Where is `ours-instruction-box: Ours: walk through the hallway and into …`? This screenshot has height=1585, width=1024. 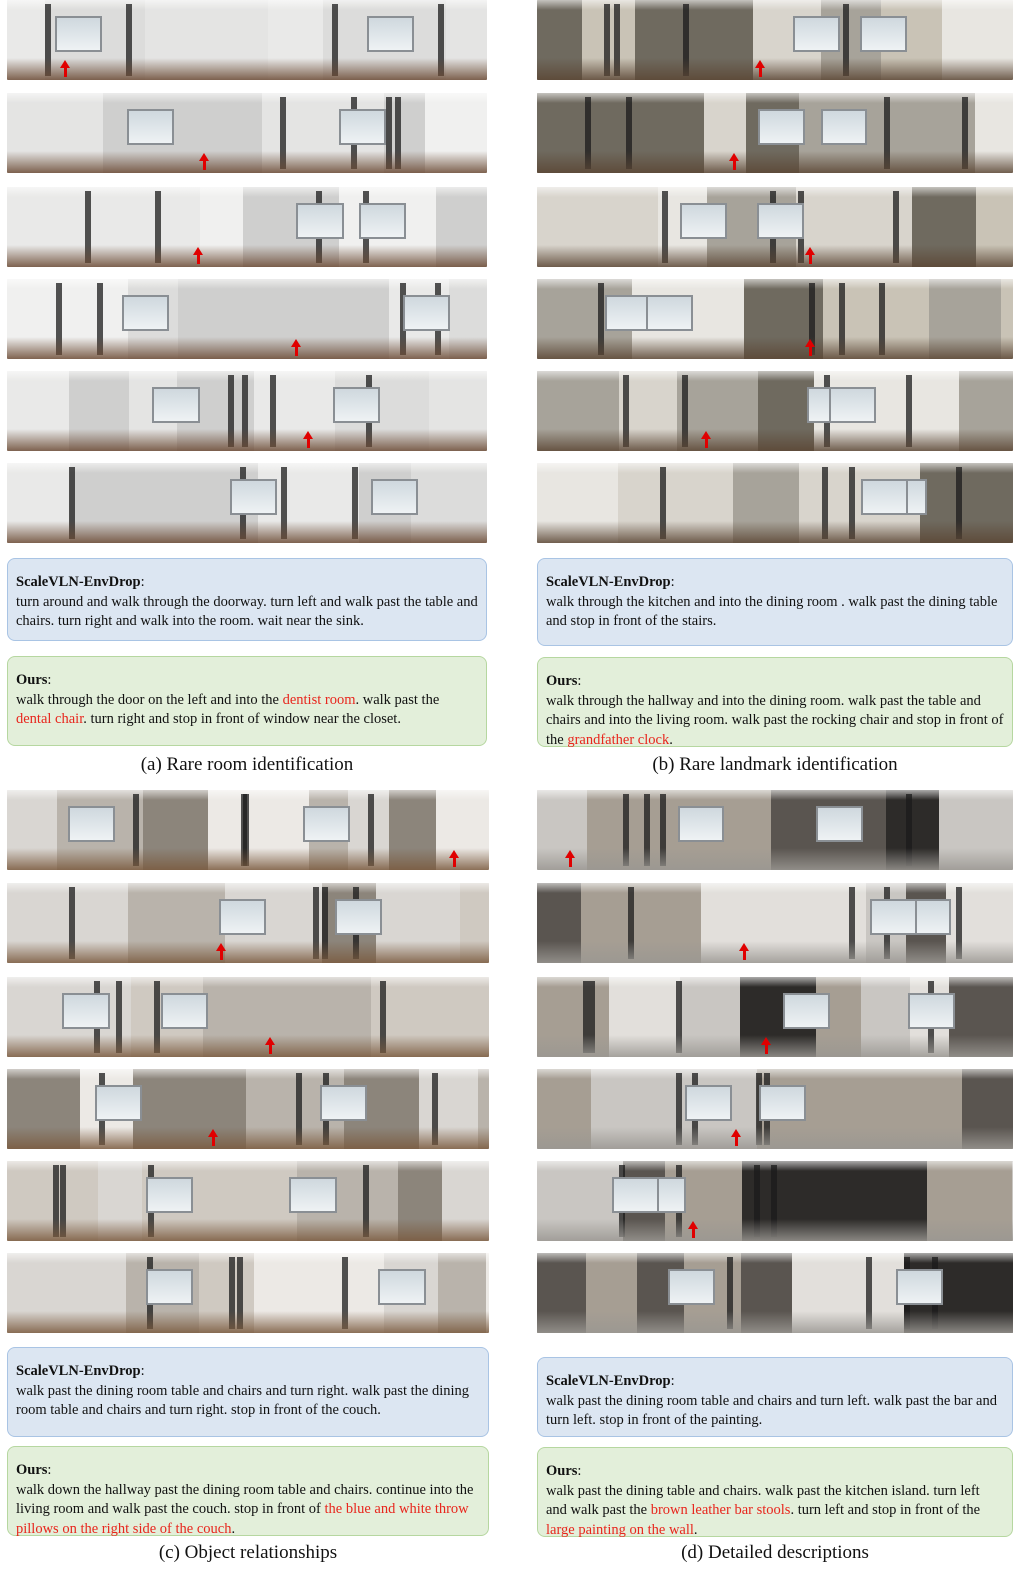 ours-instruction-box: Ours: walk through the hallway and into … is located at coordinates (775, 702).